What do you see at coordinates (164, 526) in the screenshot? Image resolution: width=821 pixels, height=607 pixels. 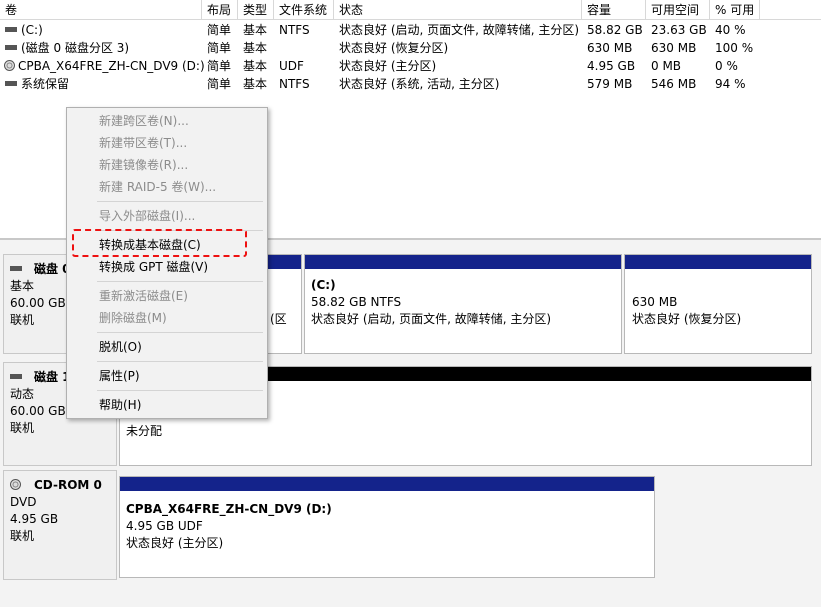 I see `partition-size: 4.95 GB UDF` at bounding box center [164, 526].